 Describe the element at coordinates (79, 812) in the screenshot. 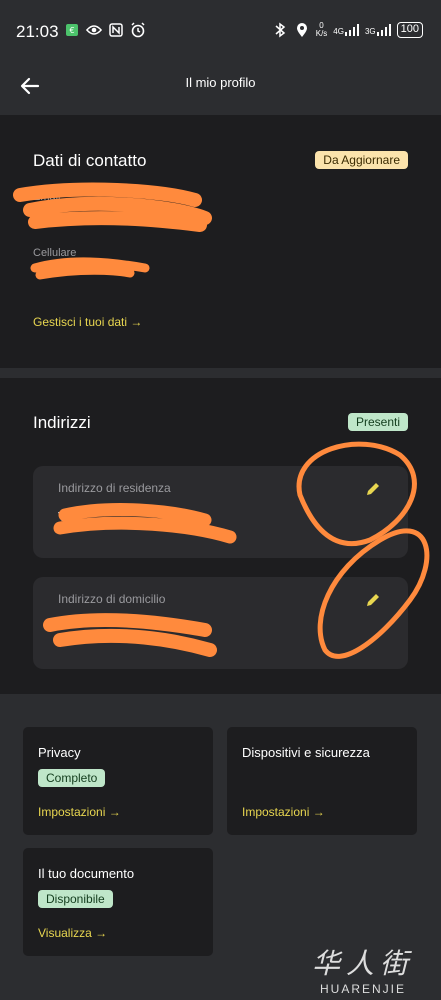

I see `privacy-settings-link: Impostazioni →` at that location.